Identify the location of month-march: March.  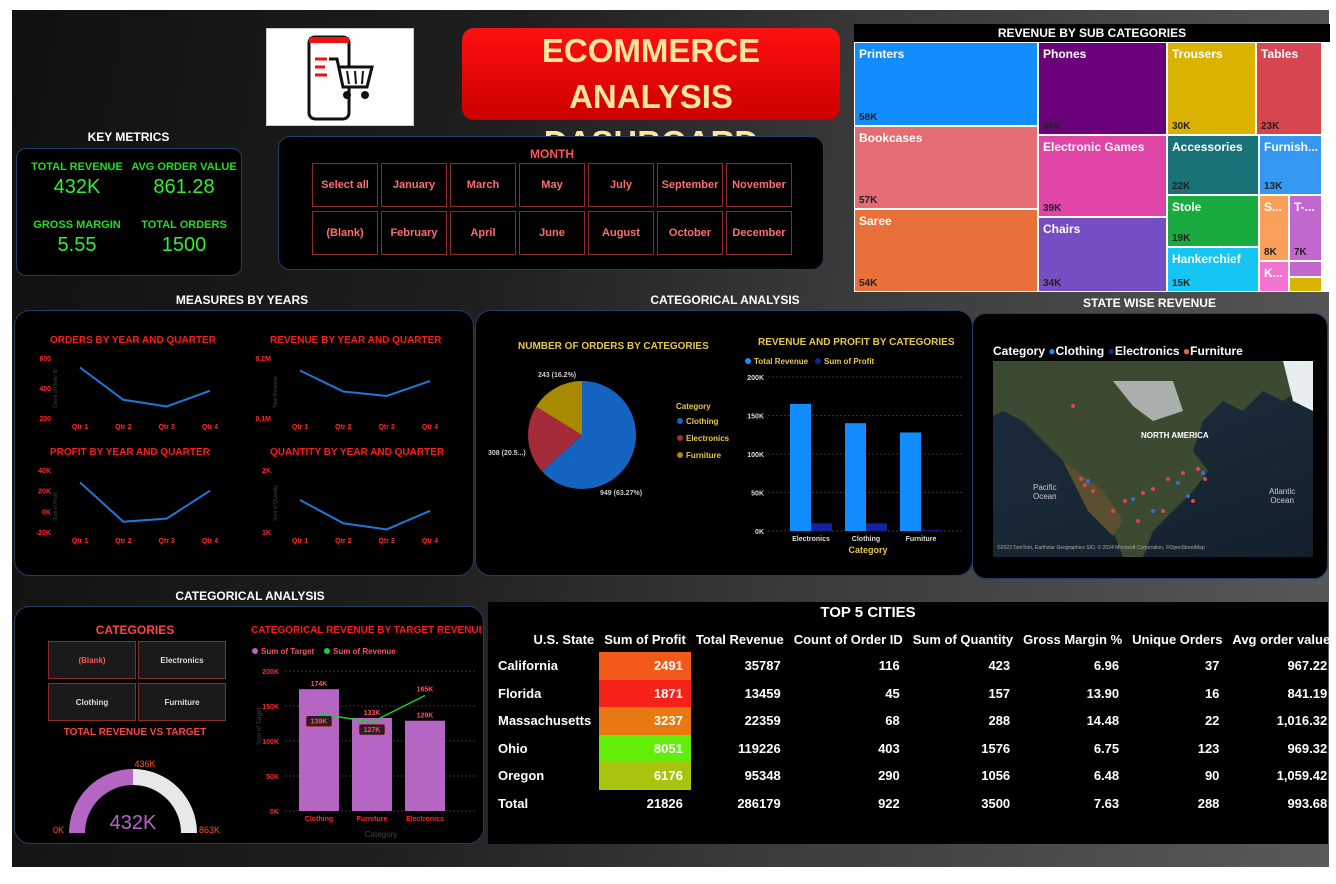
(483, 185).